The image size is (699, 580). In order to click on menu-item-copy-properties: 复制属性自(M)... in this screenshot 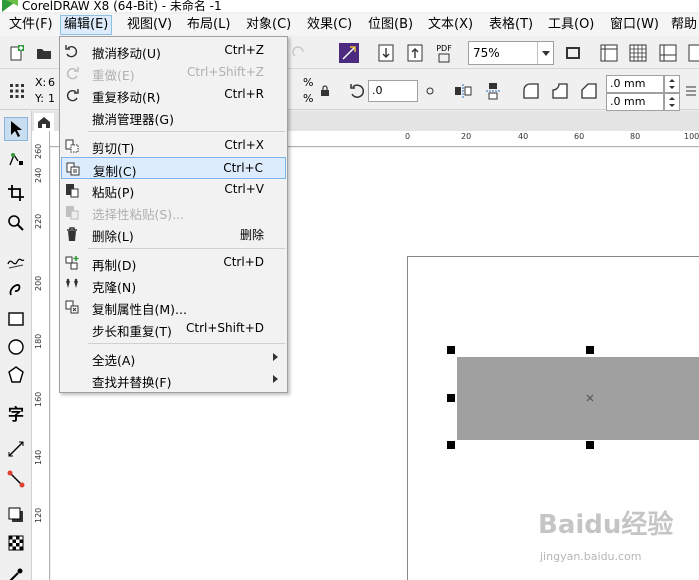, I will do `click(173, 307)`.